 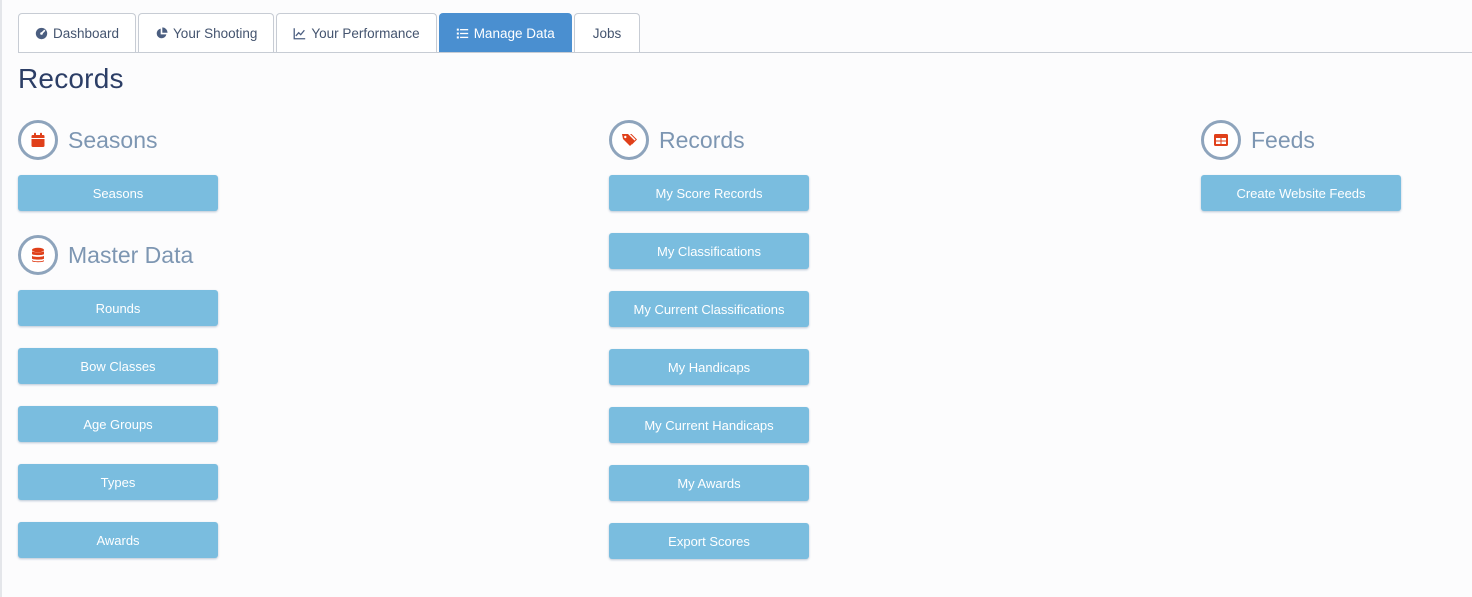 What do you see at coordinates (709, 309) in the screenshot?
I see `my-current-classifications-button: My Current Classifications` at bounding box center [709, 309].